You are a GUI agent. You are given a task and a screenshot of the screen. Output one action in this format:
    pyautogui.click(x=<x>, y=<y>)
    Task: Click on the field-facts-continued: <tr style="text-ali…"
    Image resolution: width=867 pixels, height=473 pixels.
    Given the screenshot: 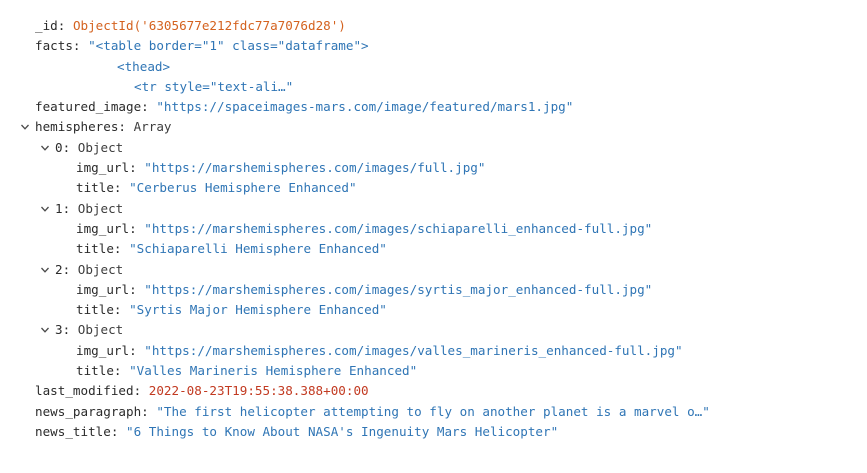 What is the action you would take?
    pyautogui.click(x=433, y=87)
    